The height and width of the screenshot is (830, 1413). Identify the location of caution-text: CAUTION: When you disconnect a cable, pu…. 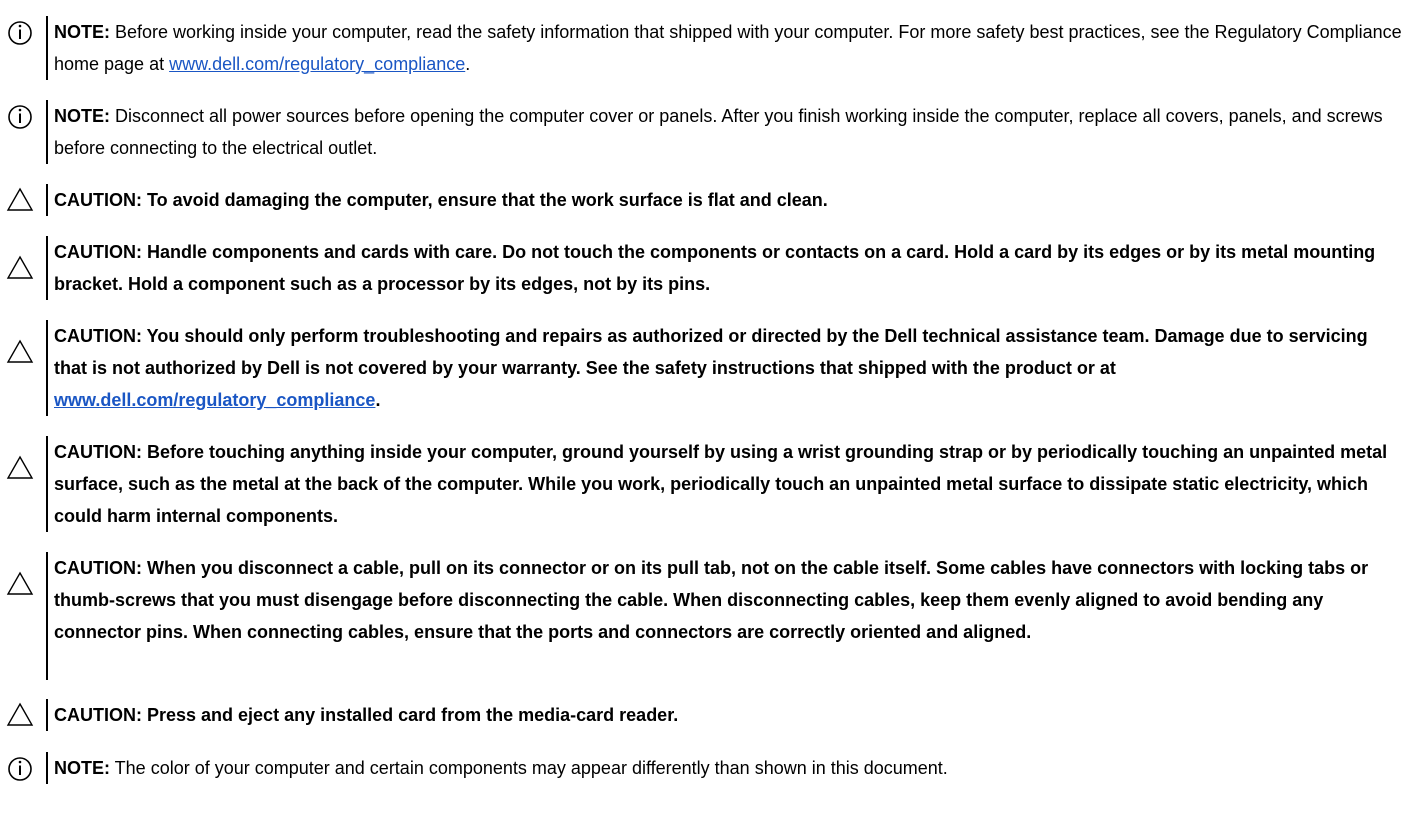
(711, 600).